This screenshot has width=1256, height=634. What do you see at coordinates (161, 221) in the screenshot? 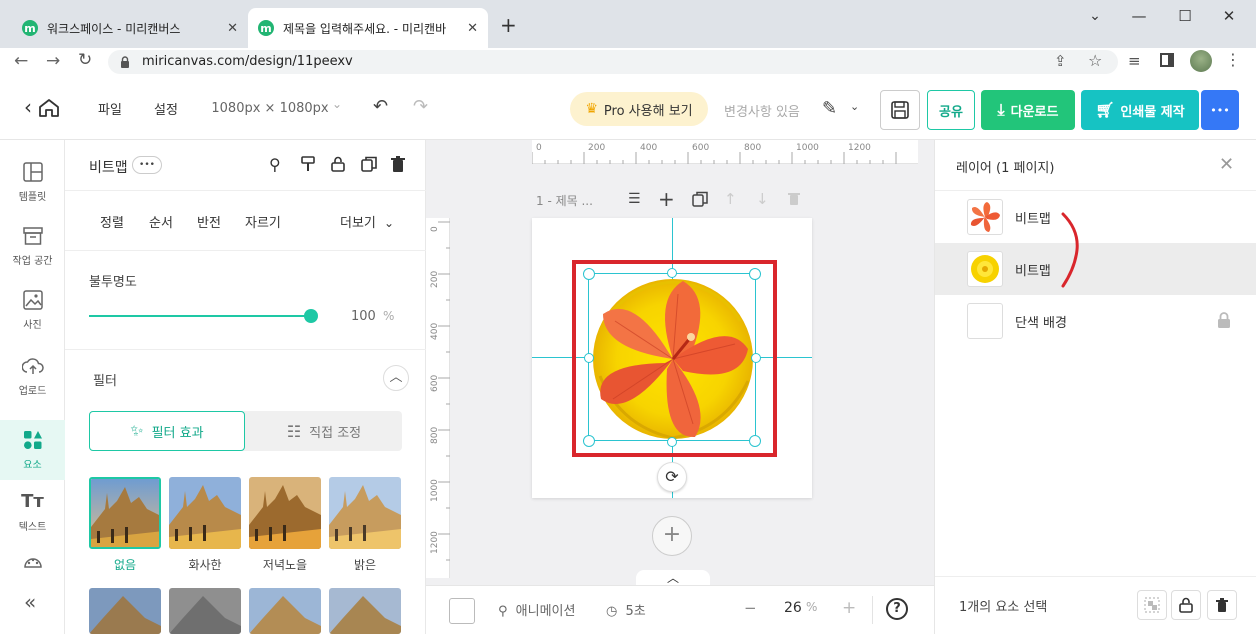
I see `tab-order: 순서` at bounding box center [161, 221].